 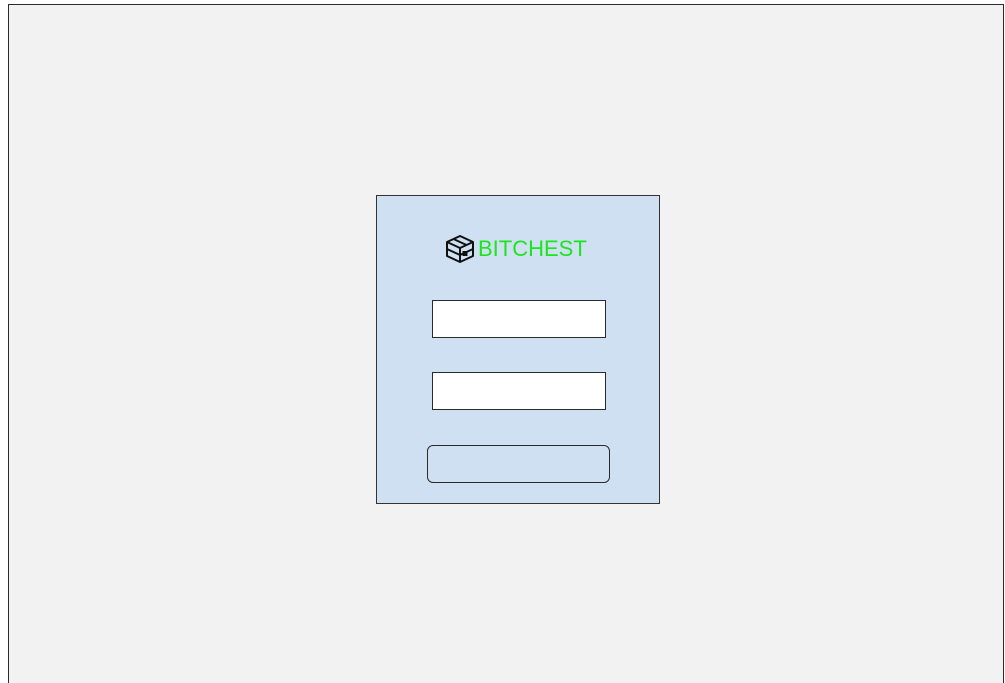 I want to click on brand-name: BITCHEST, so click(x=532, y=248).